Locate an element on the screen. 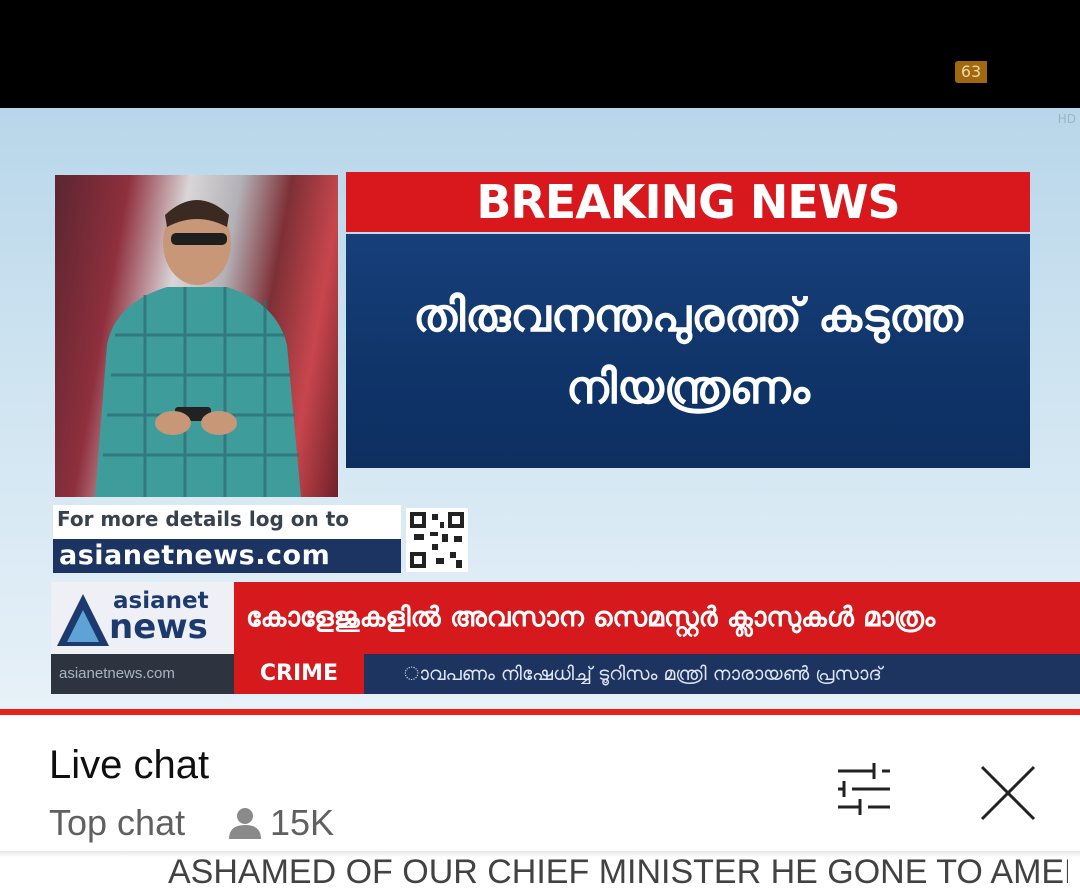  logo-site-text: asianetnews.com is located at coordinates (142, 674).